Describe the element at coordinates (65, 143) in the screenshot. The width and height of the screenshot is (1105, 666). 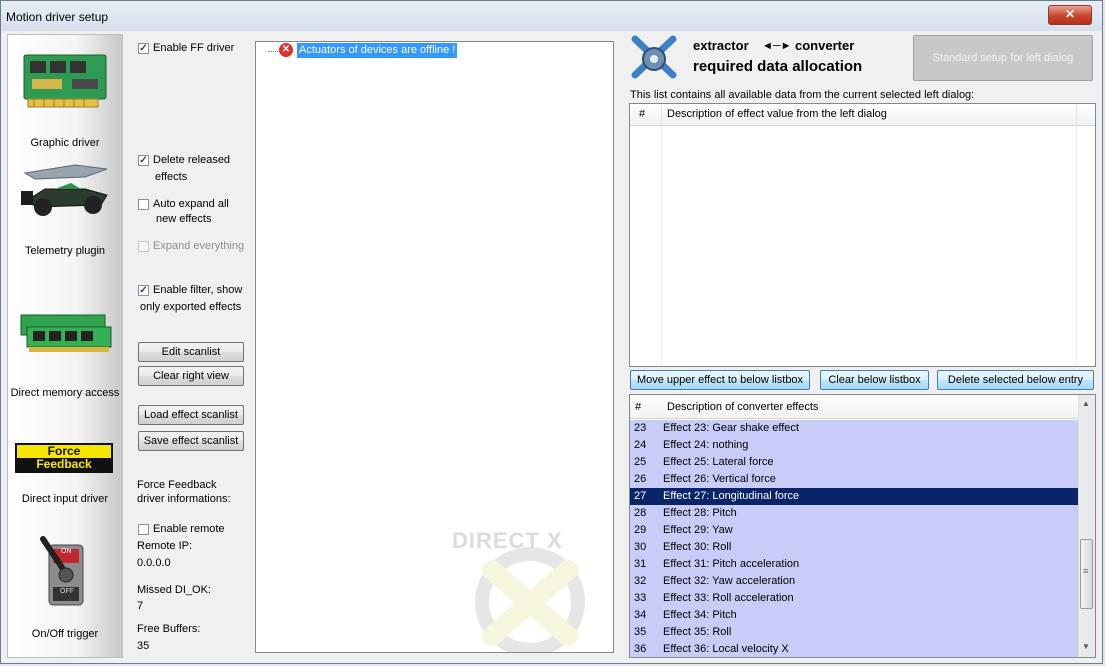
I see `sidebar-item-label: Graphic driver` at that location.